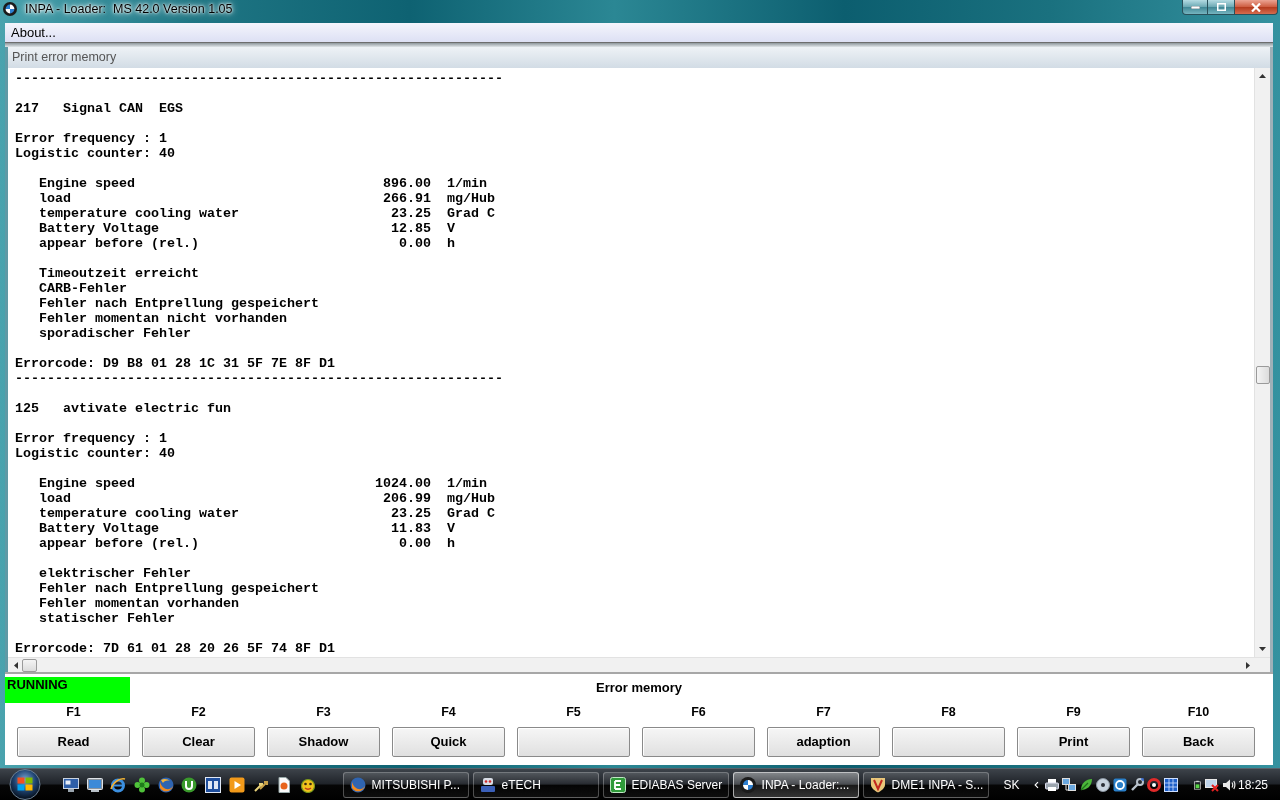  What do you see at coordinates (1211, 784) in the screenshot?
I see `monitor-cross-icon` at bounding box center [1211, 784].